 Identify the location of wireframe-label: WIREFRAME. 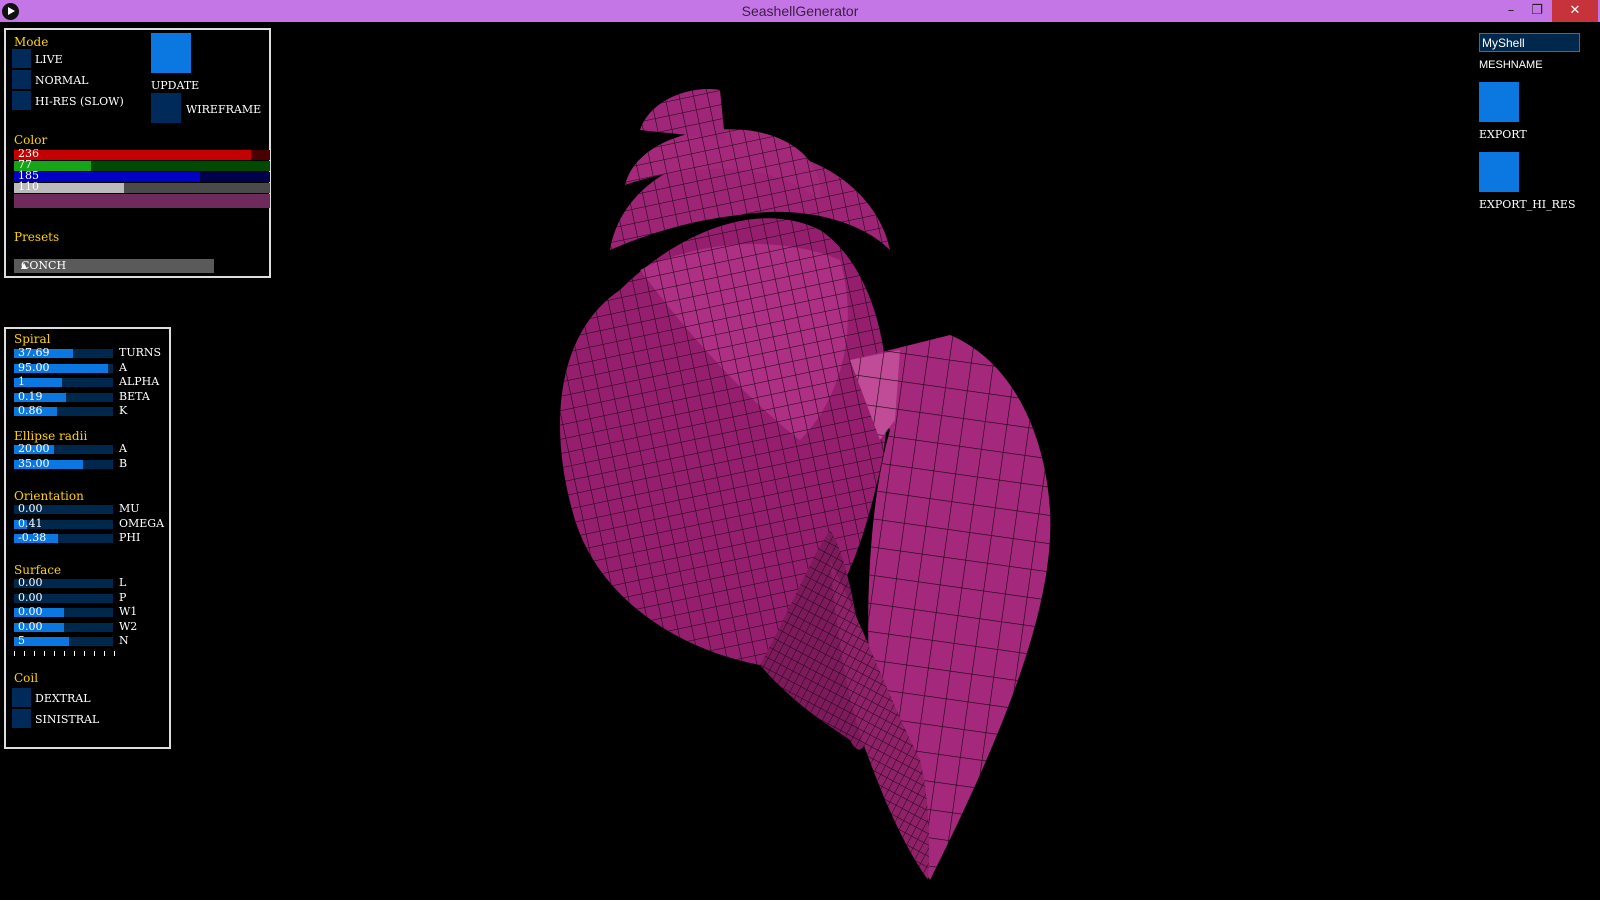
(224, 109).